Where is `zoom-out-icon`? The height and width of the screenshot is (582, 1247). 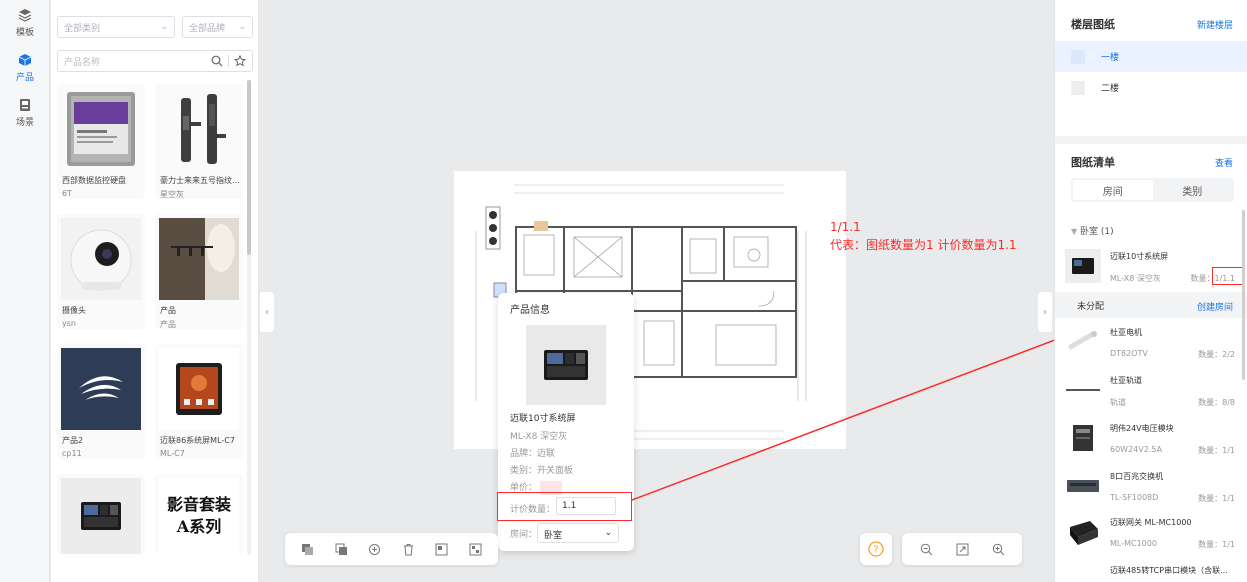 zoom-out-icon is located at coordinates (926, 549).